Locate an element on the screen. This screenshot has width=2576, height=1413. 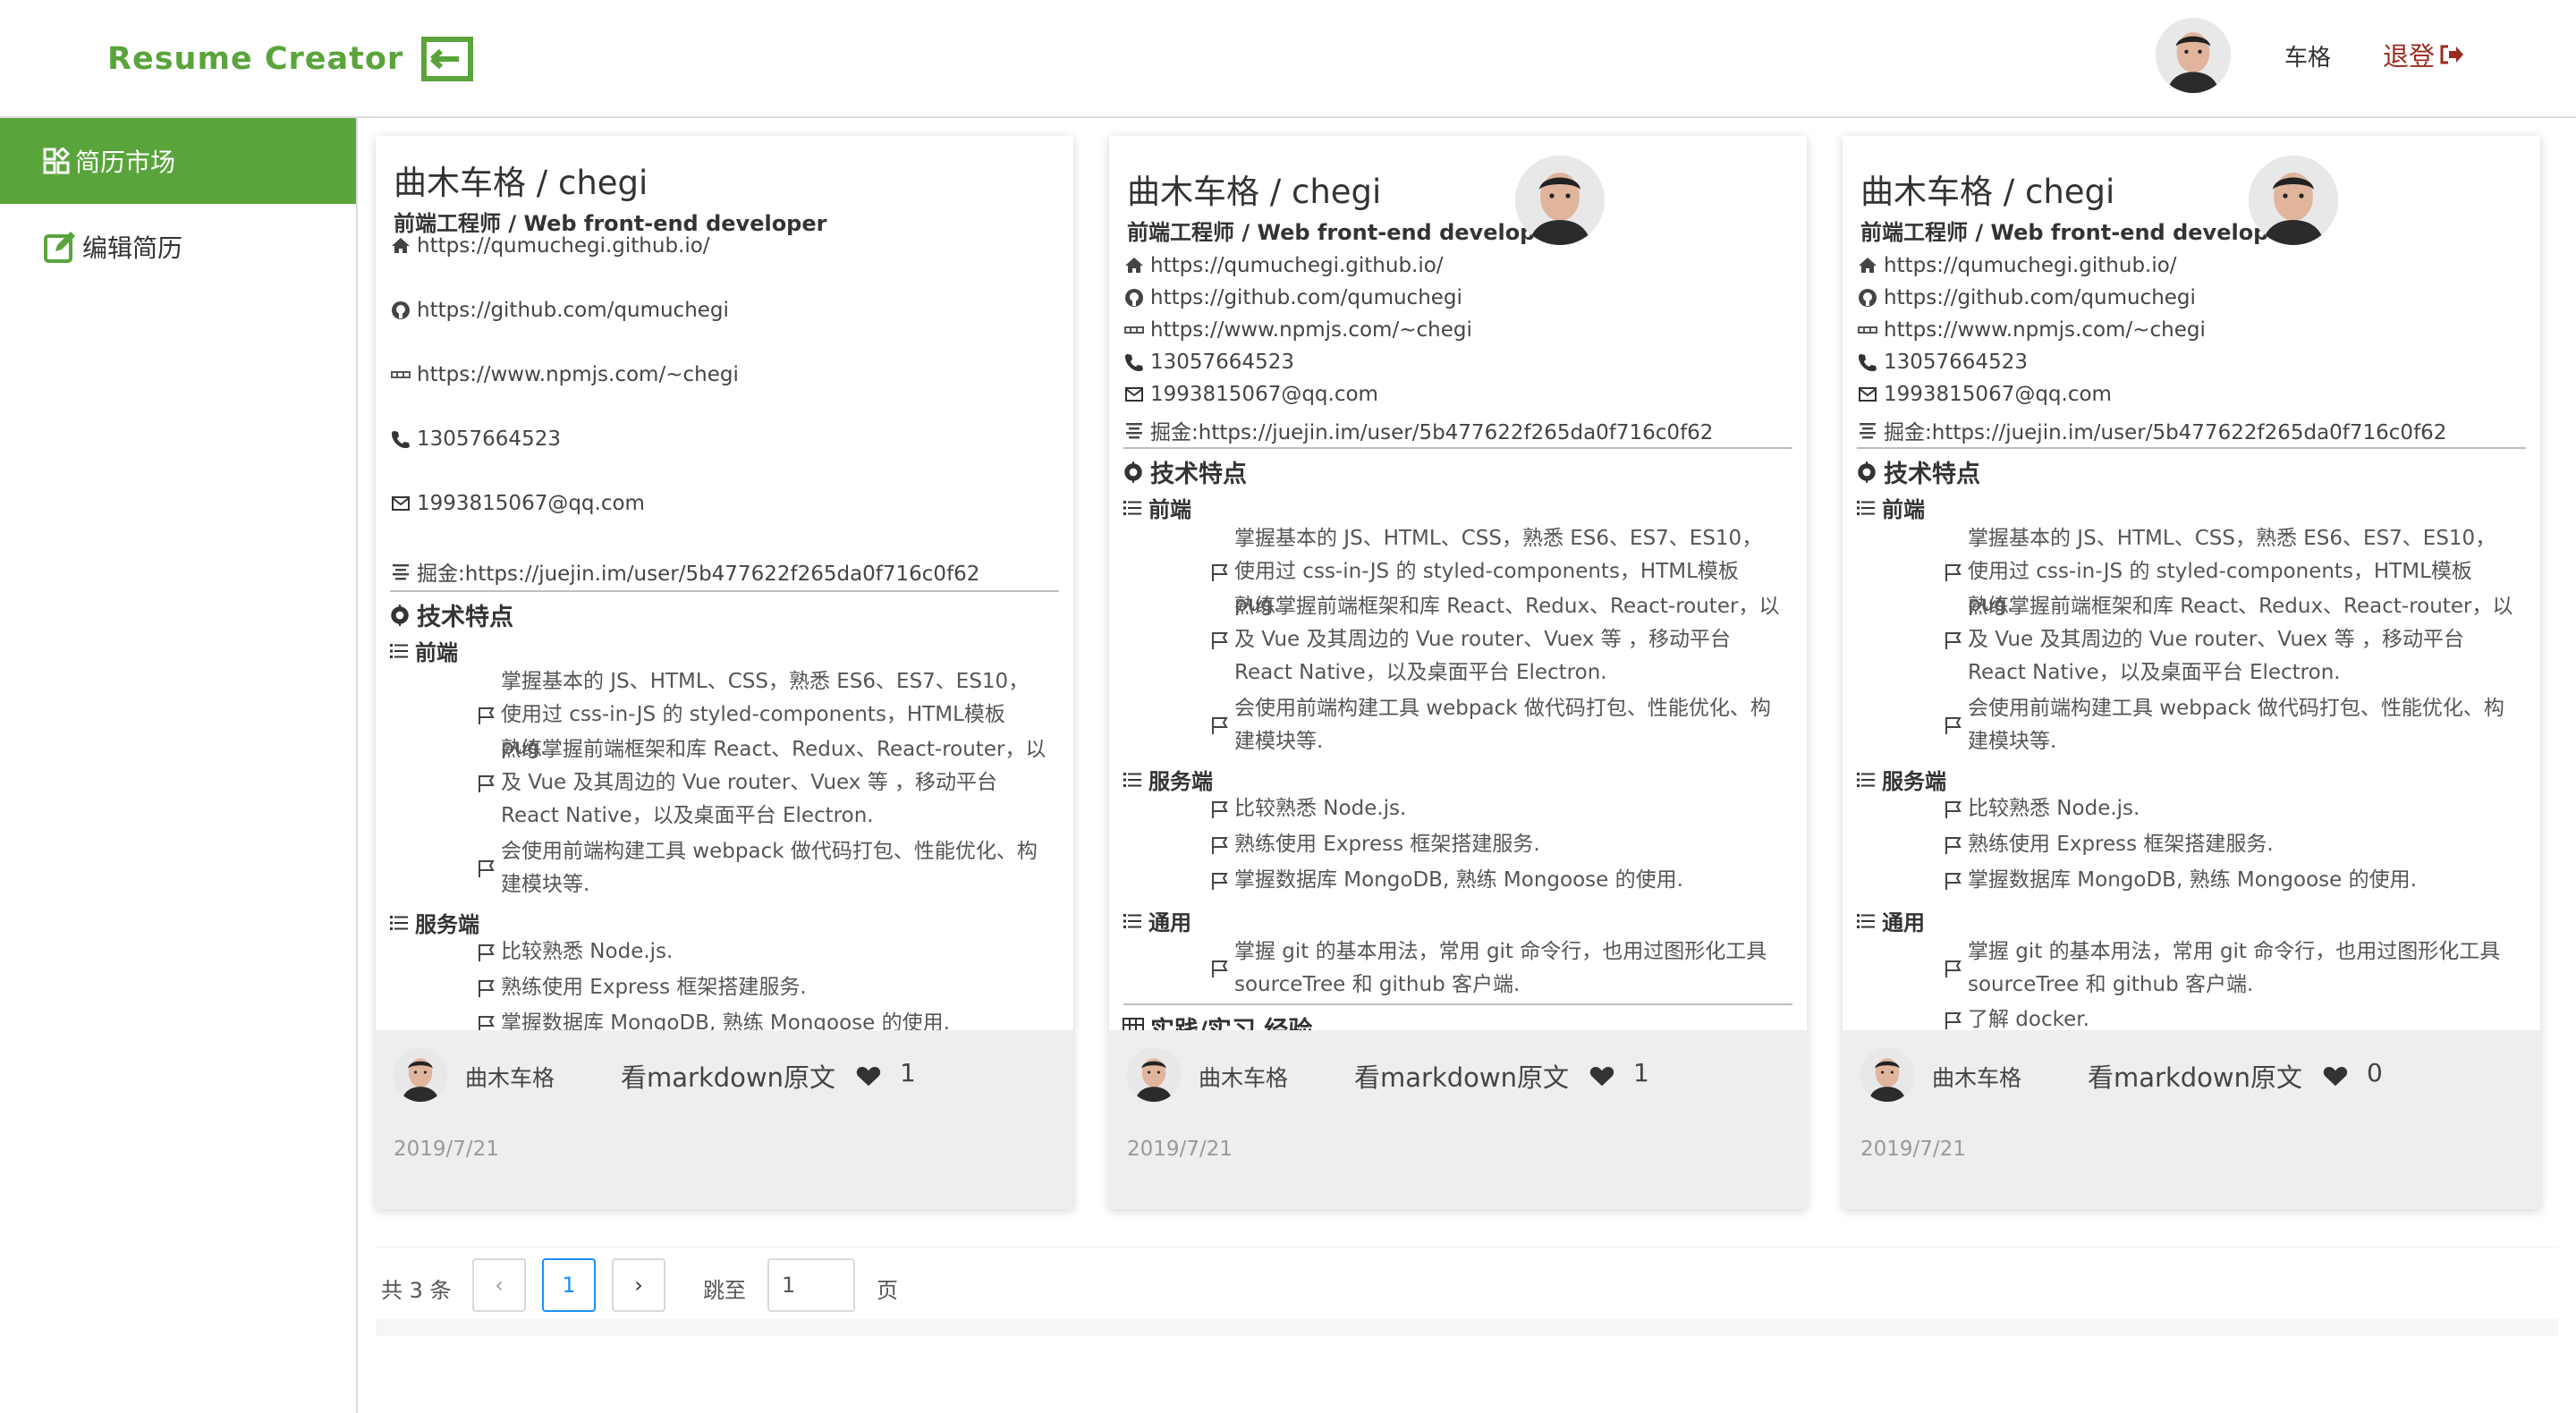
npm-icon is located at coordinates (1867, 330).